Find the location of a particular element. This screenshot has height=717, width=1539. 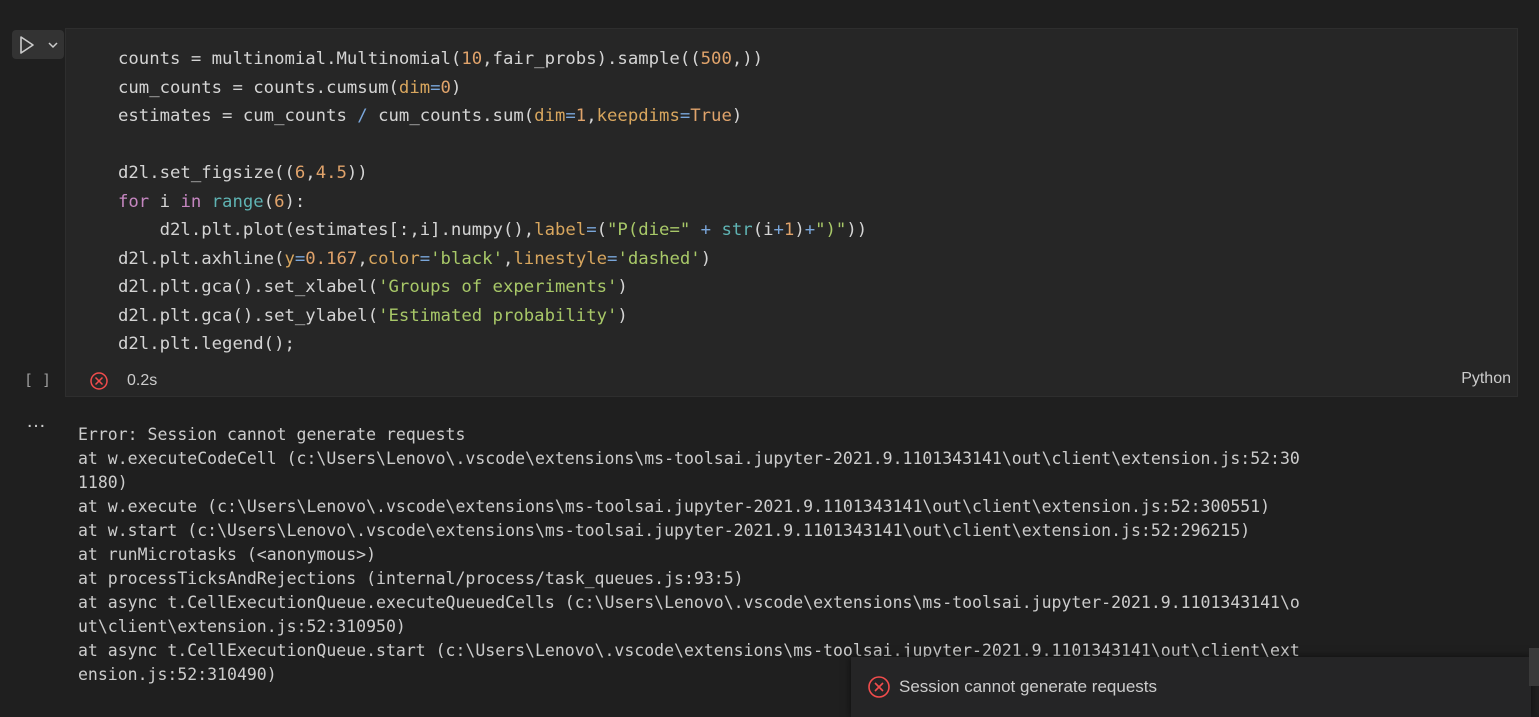

chevron-down-icon is located at coordinates (53, 44).